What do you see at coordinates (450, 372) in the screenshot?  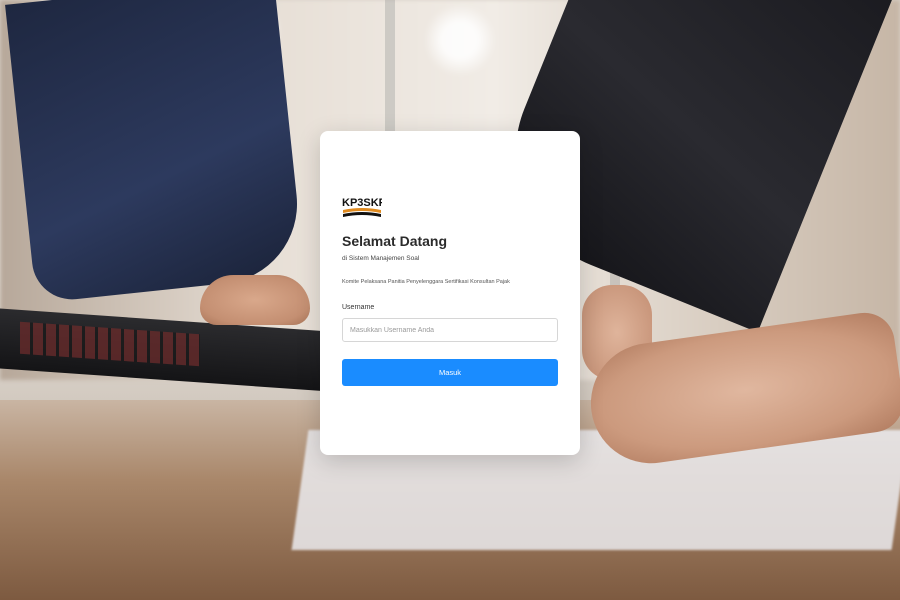 I see `login-button: Masuk` at bounding box center [450, 372].